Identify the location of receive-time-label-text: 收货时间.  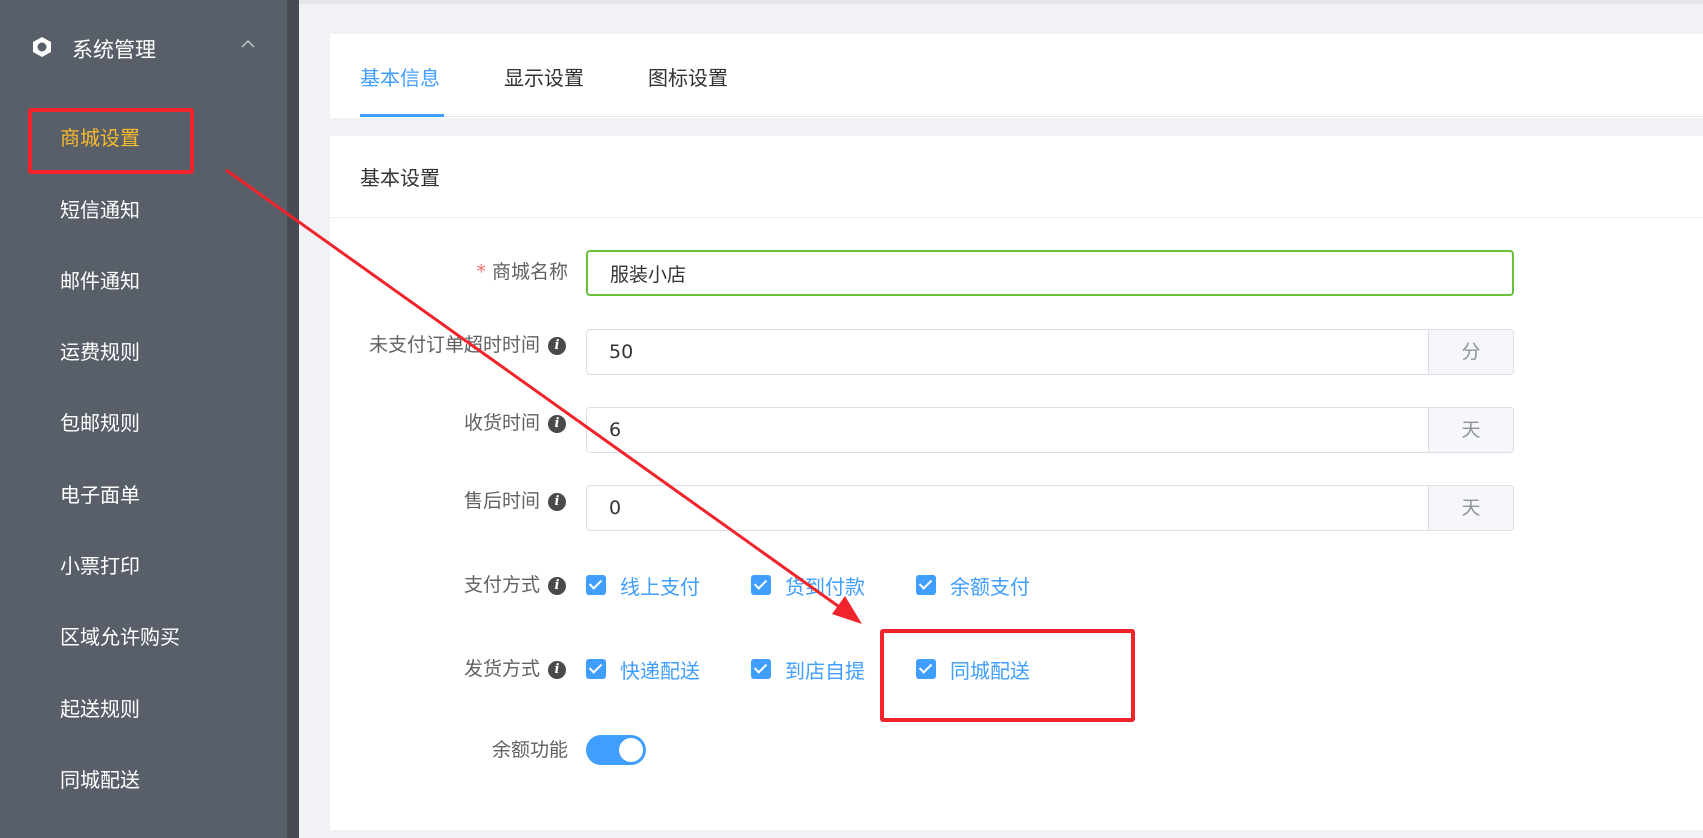
(501, 423).